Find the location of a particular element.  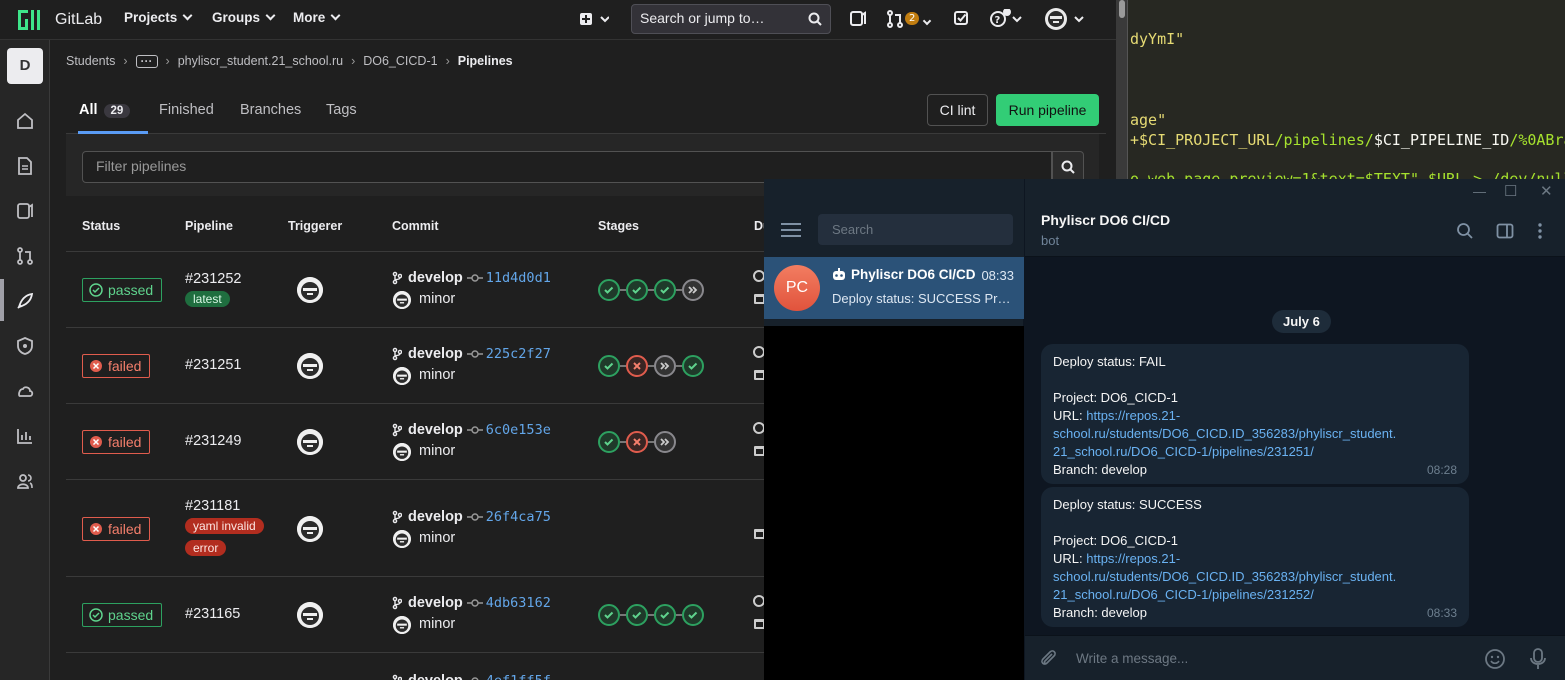

pipeline-id-link: #231165 is located at coordinates (212, 614).